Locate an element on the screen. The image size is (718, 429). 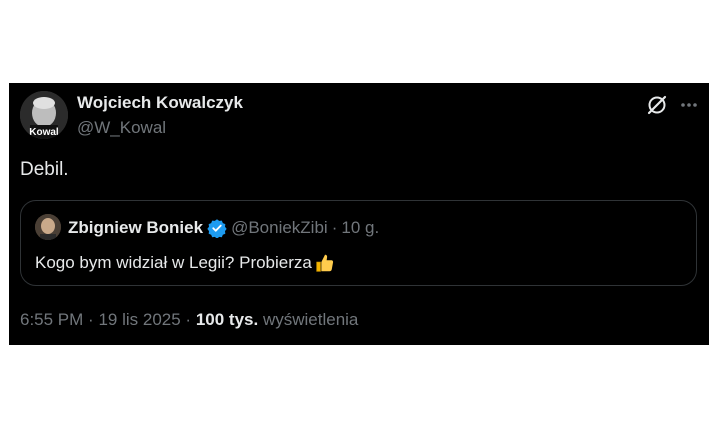
avatar-logo-text: Kowal is located at coordinates (44, 132).